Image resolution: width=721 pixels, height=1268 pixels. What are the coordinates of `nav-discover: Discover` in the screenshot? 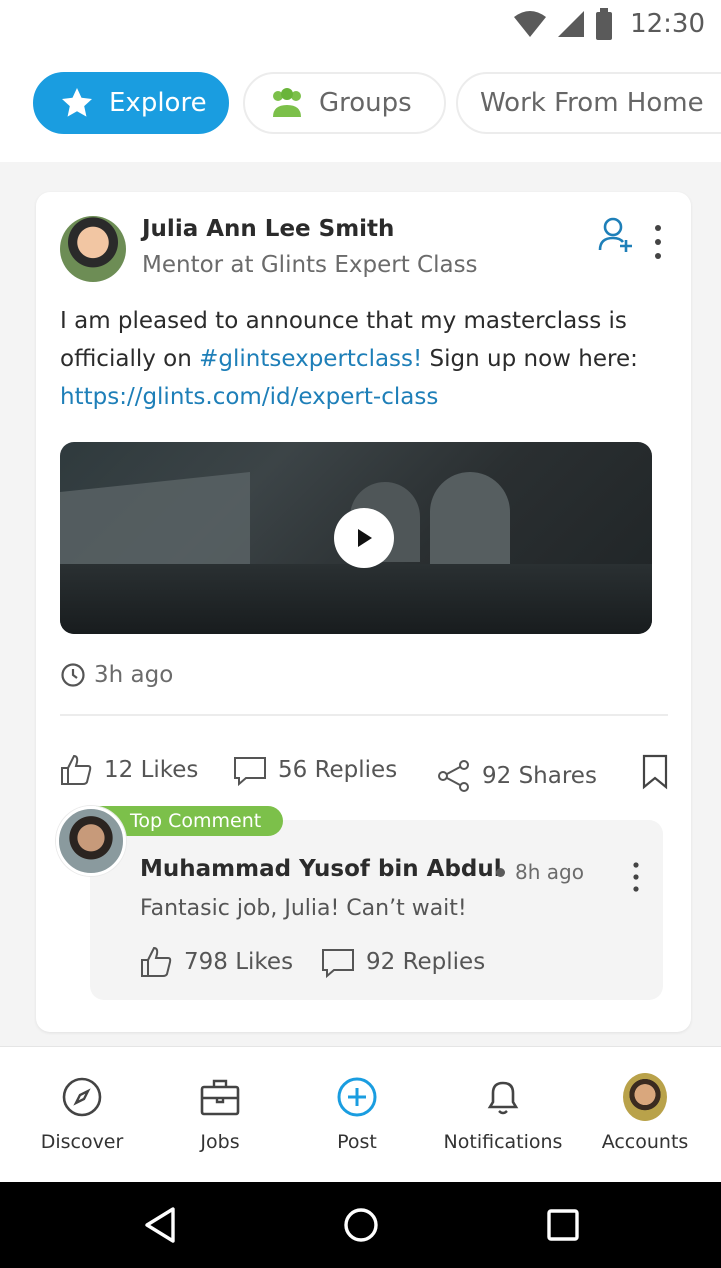 It's located at (82, 1115).